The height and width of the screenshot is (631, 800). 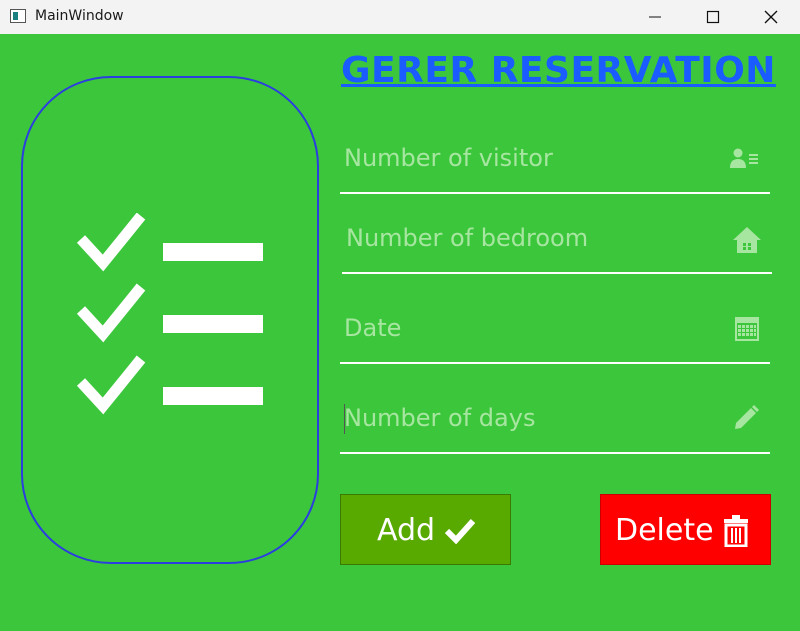 I want to click on page-title: GERER RESERVATION, so click(x=558, y=70).